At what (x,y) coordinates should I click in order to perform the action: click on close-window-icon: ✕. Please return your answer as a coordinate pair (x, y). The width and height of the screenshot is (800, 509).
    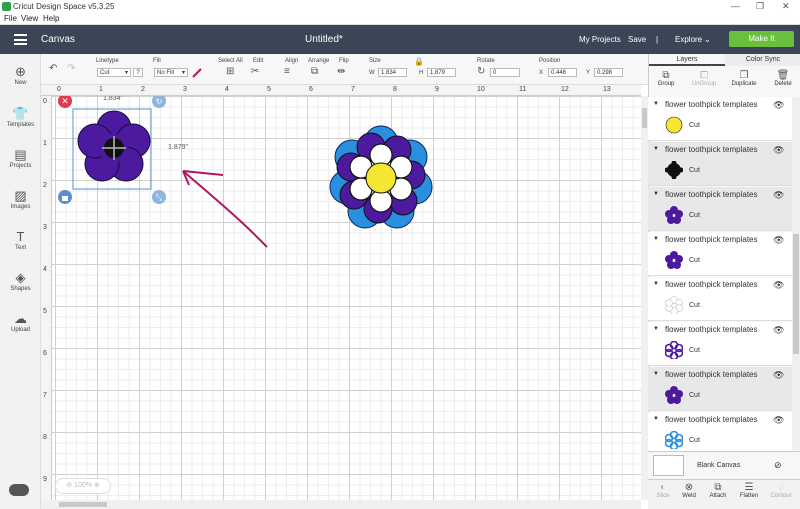
    Looking at the image, I should click on (786, 6).